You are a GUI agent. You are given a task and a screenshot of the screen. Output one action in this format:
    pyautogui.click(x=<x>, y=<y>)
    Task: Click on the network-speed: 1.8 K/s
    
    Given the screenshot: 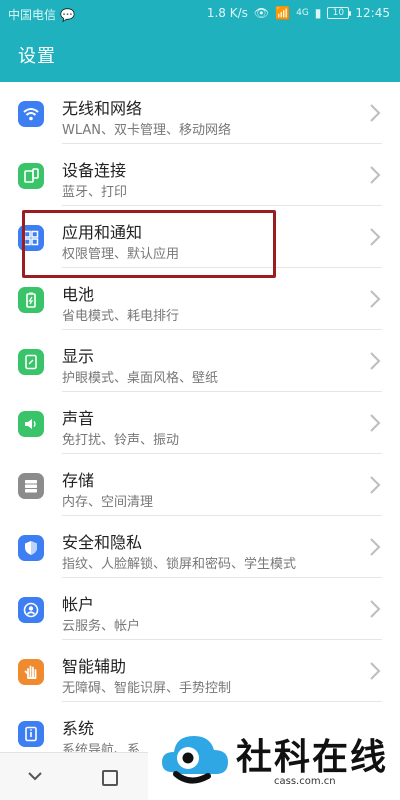 What is the action you would take?
    pyautogui.click(x=227, y=13)
    